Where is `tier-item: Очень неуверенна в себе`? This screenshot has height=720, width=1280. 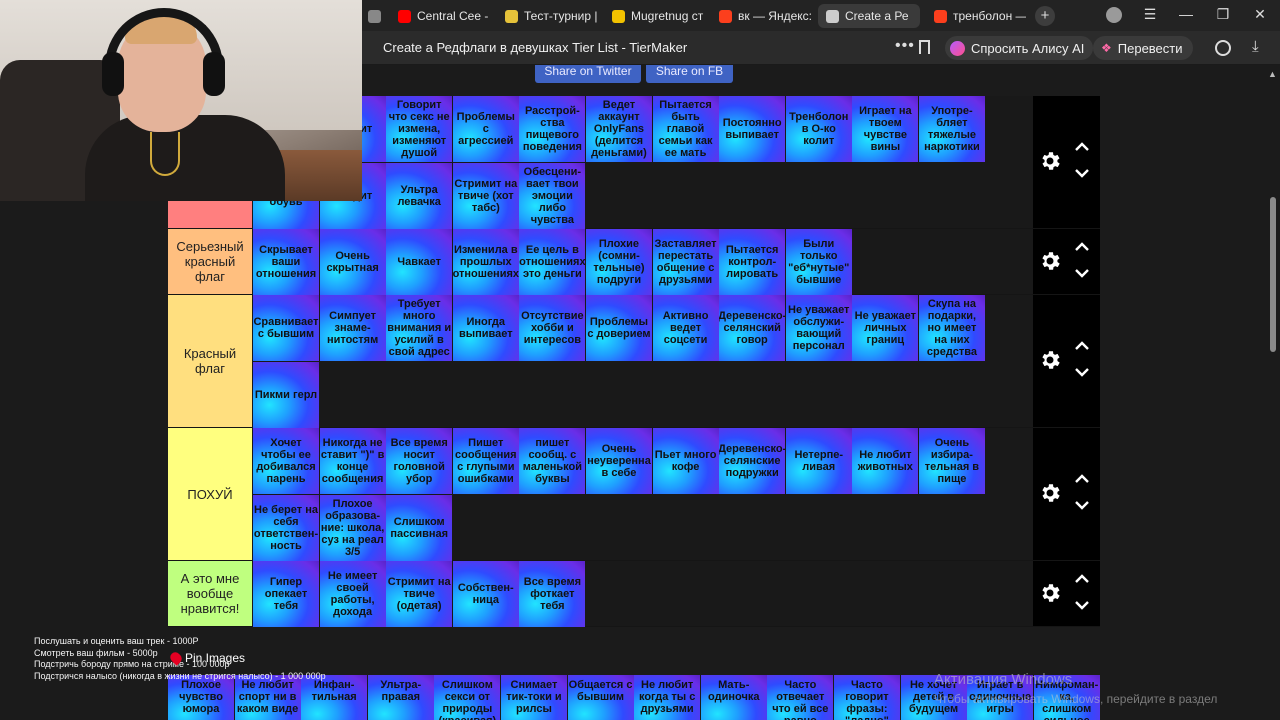 tier-item: Очень неуверенна в себе is located at coordinates (618, 461).